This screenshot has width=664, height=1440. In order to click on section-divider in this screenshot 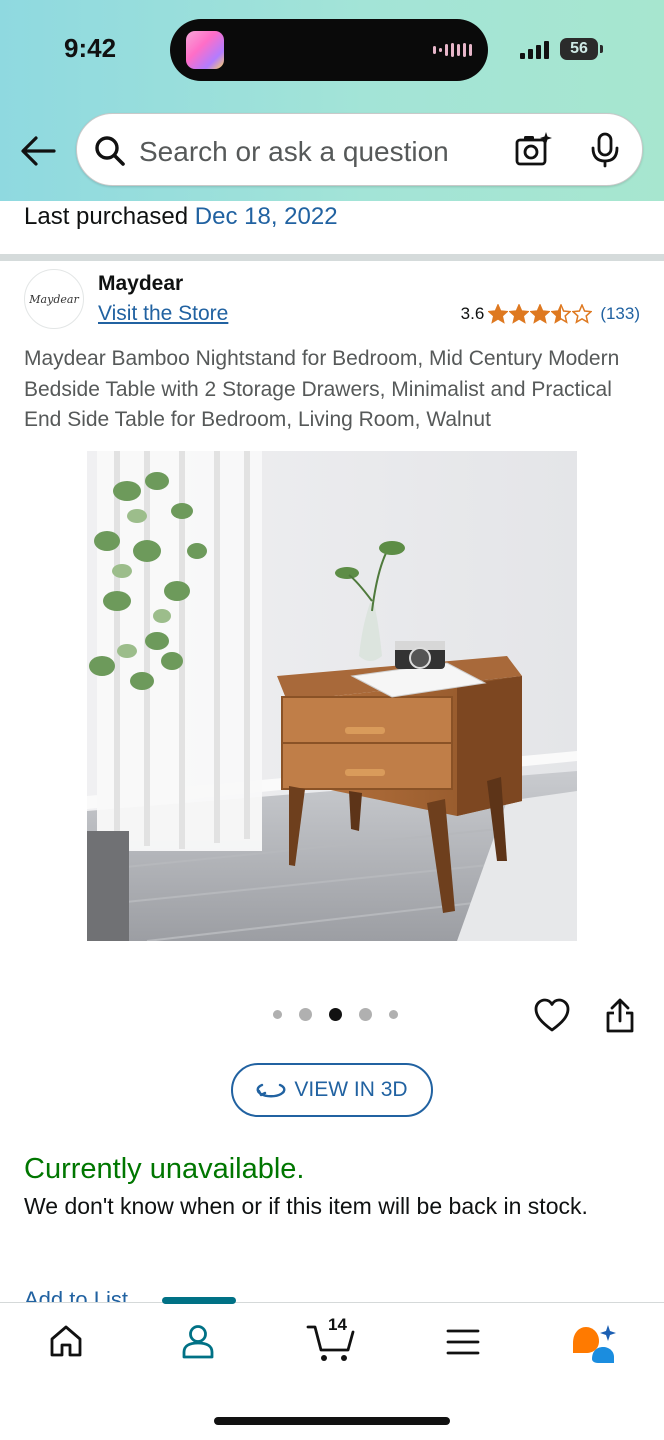, I will do `click(332, 257)`.